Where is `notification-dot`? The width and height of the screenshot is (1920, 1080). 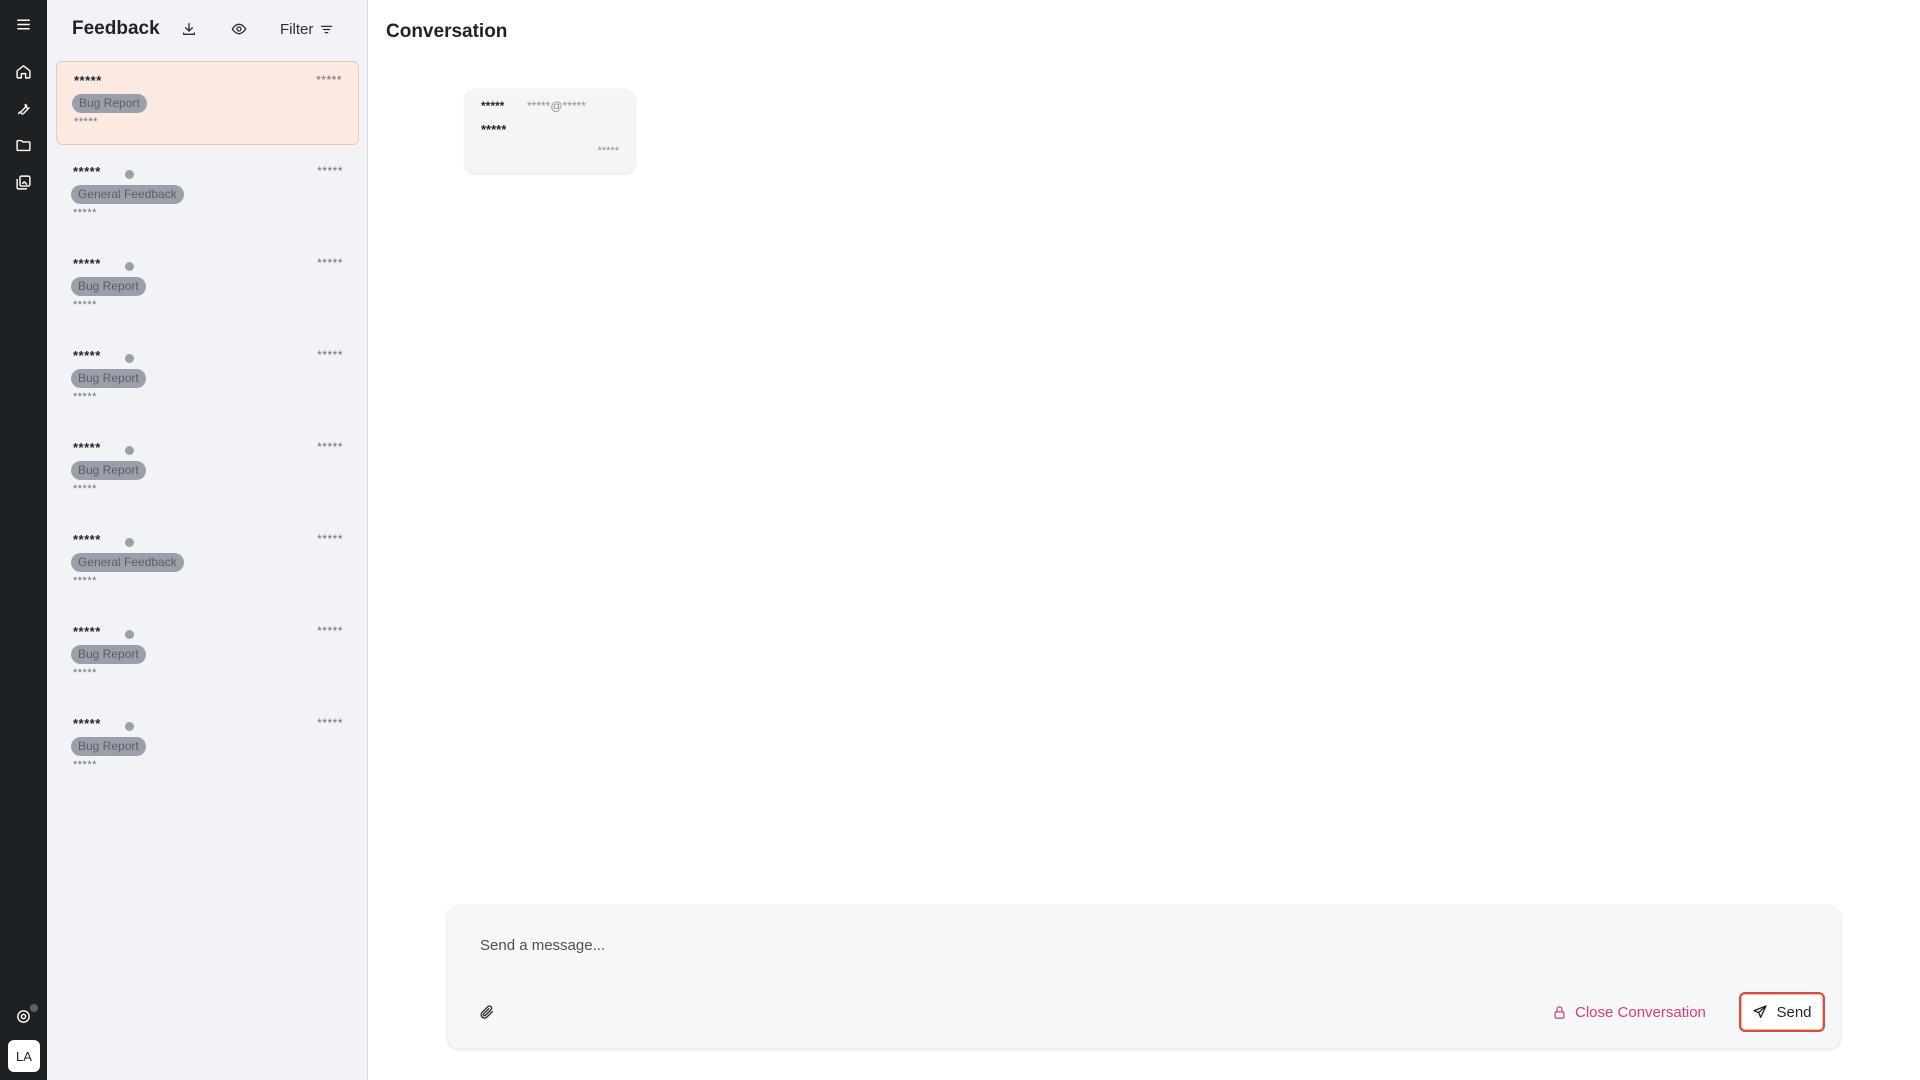
notification-dot is located at coordinates (34, 1008).